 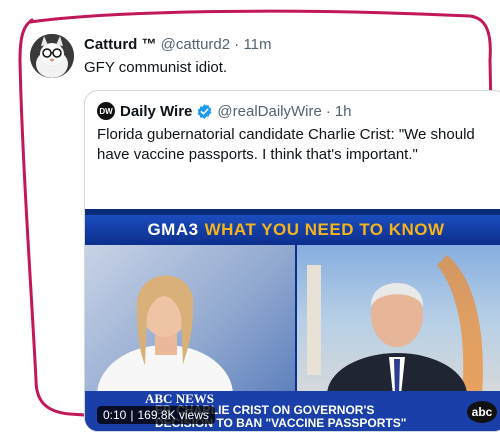 What do you see at coordinates (156, 111) in the screenshot?
I see `quoted-display-name: Daily Wire` at bounding box center [156, 111].